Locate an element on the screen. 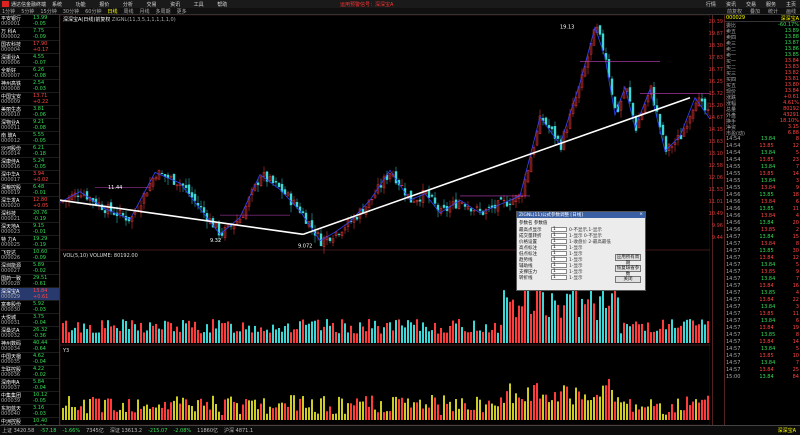 The image size is (800, 435). stock-list-item: 深天地A 000023 9.15 -0.01 is located at coordinates (29, 229).